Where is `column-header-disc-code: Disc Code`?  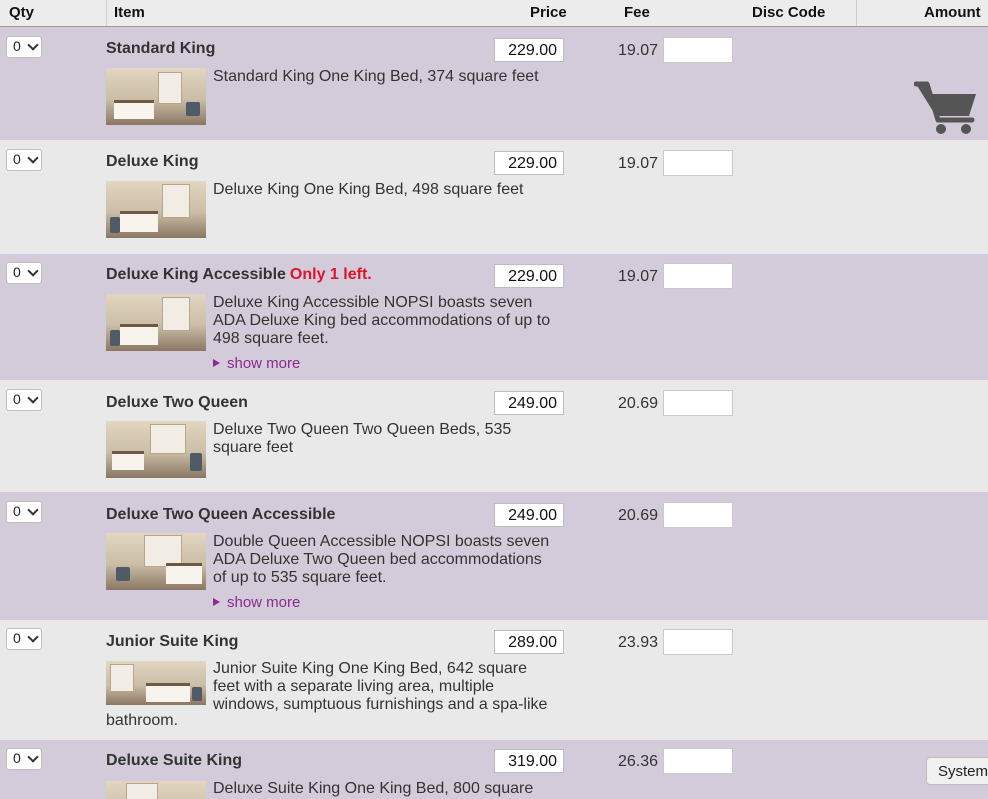 column-header-disc-code: Disc Code is located at coordinates (789, 12).